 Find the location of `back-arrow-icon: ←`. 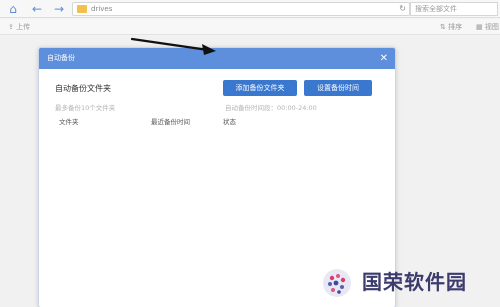

back-arrow-icon: ← is located at coordinates (37, 9).